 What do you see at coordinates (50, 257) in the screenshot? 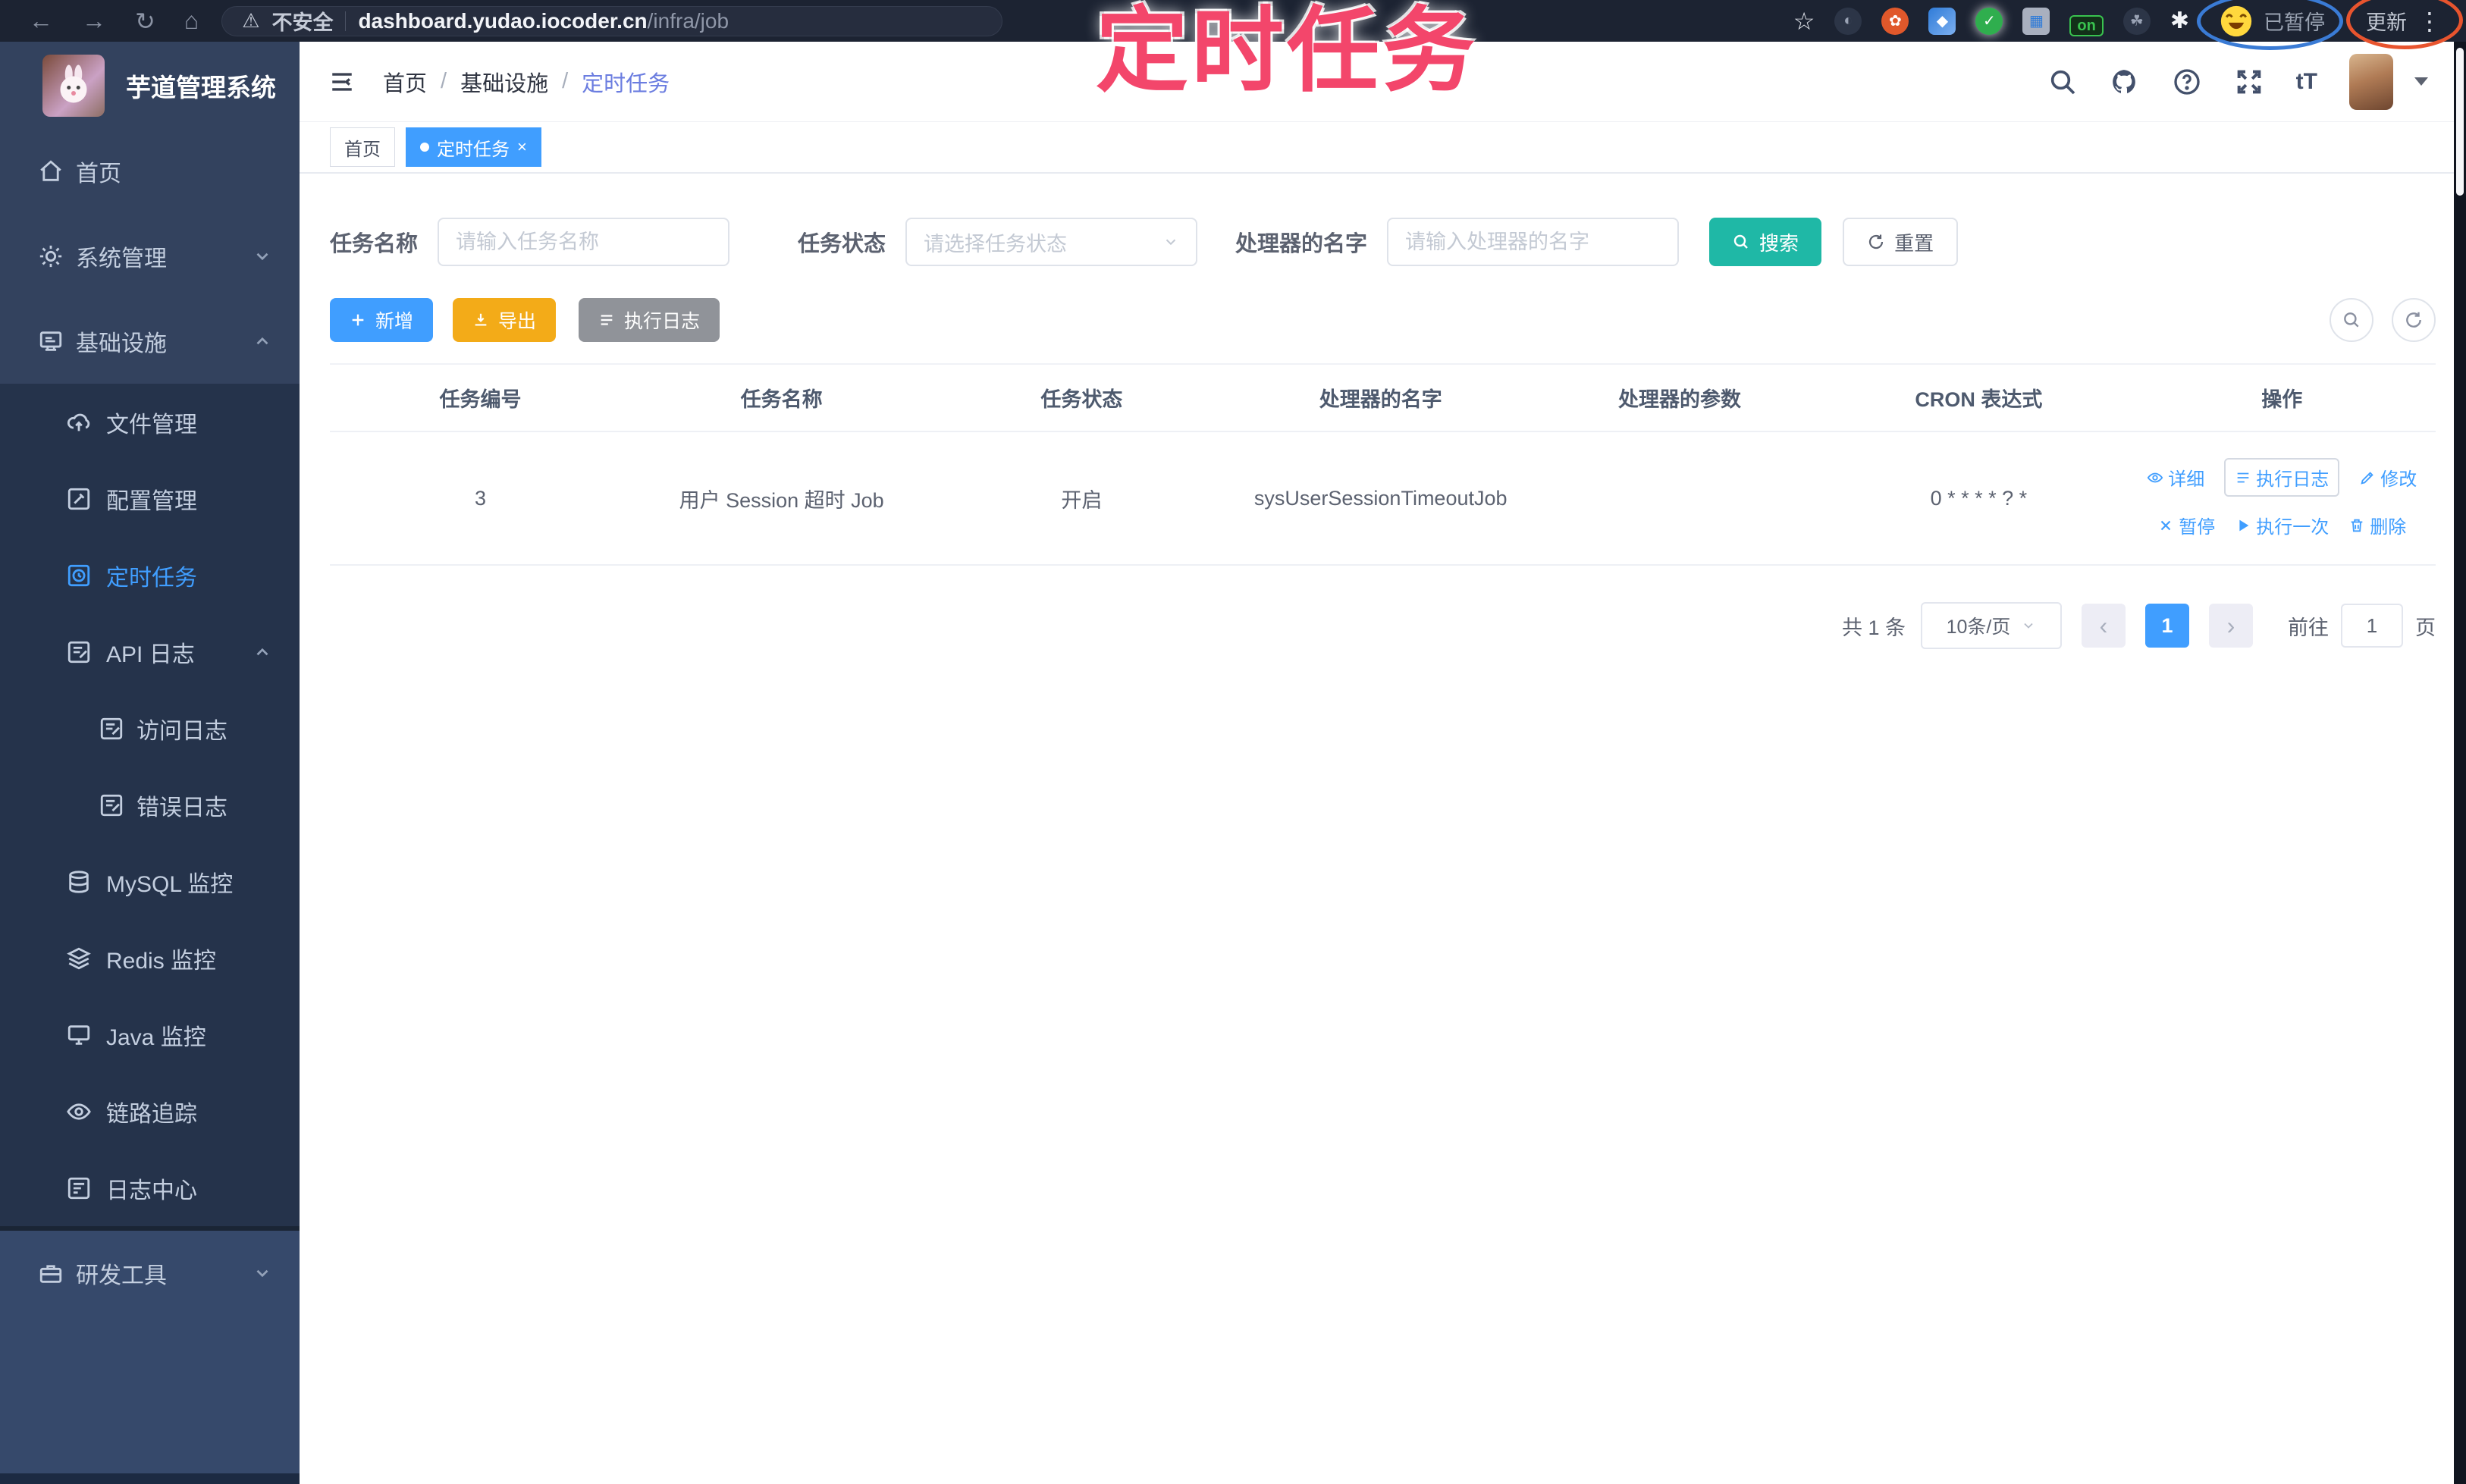
I see `gear-icon` at bounding box center [50, 257].